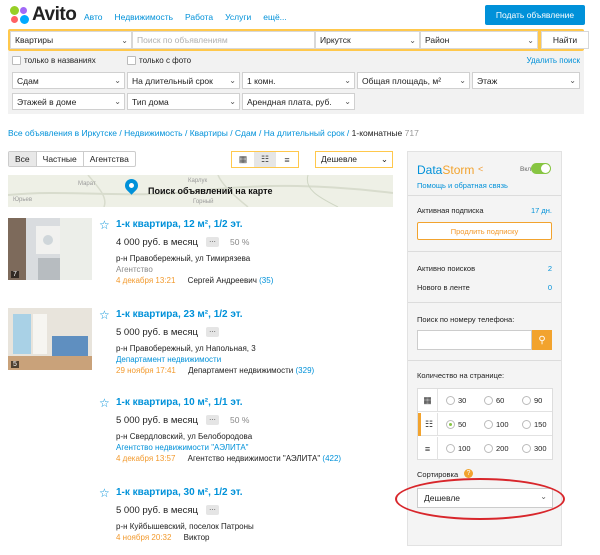 Image resolution: width=600 pixels, height=555 pixels. Describe the element at coordinates (246, 133) in the screenshot. I see `crumb-rent: Сдам` at that location.